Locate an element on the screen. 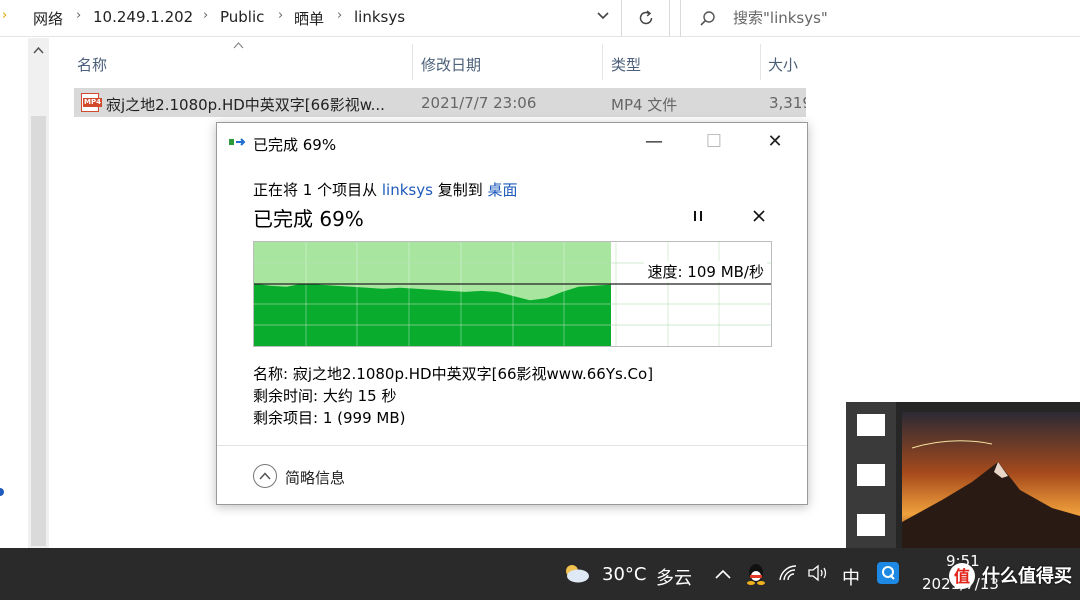 Image resolution: width=1080 pixels, height=600 pixels. show-hidden-icons-button is located at coordinates (723, 574).